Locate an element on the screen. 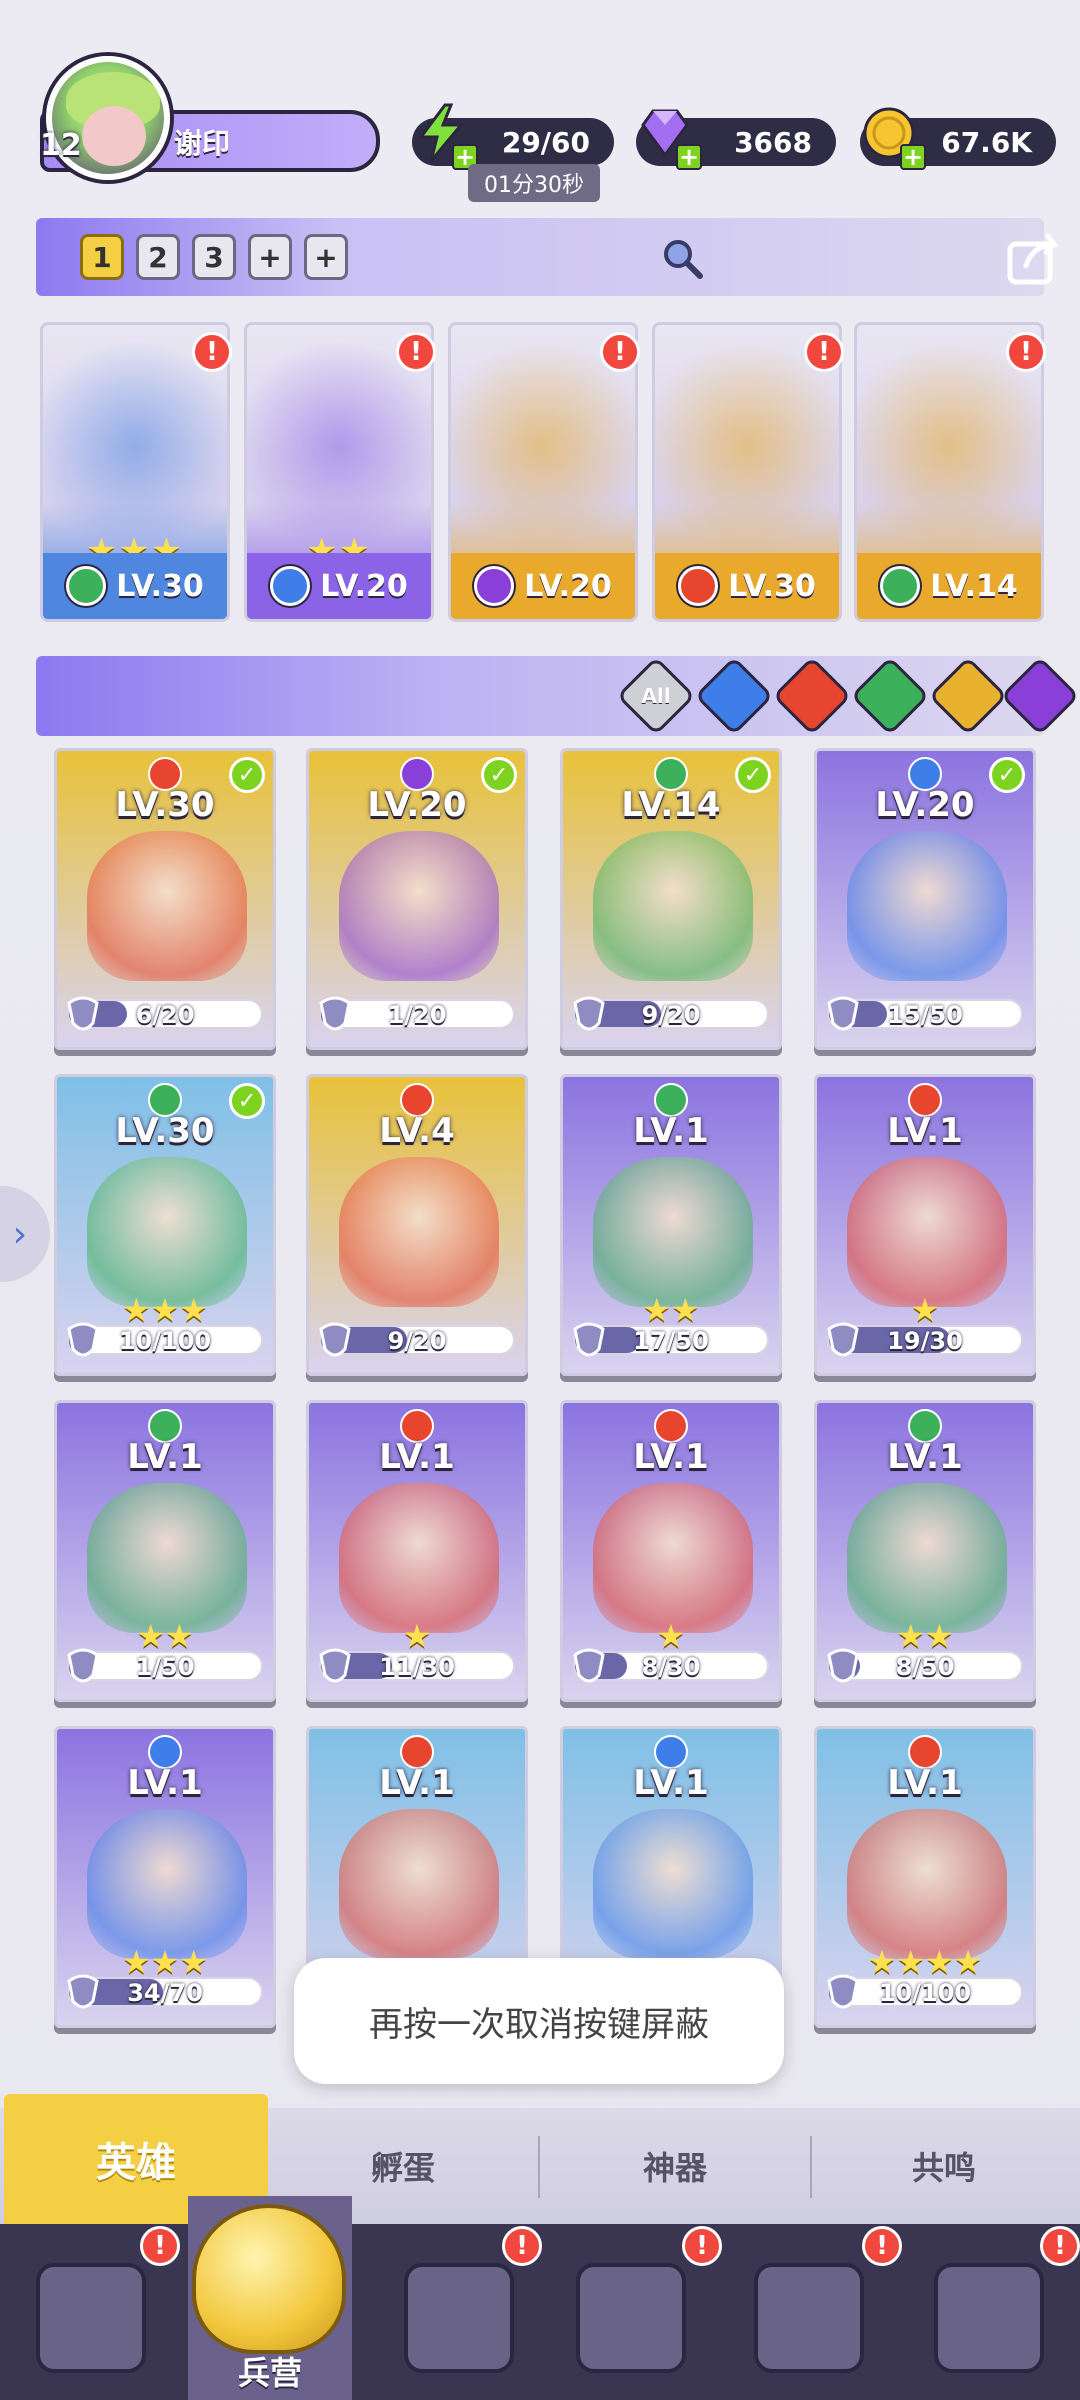  filter-nature-icon is located at coordinates (890, 696).